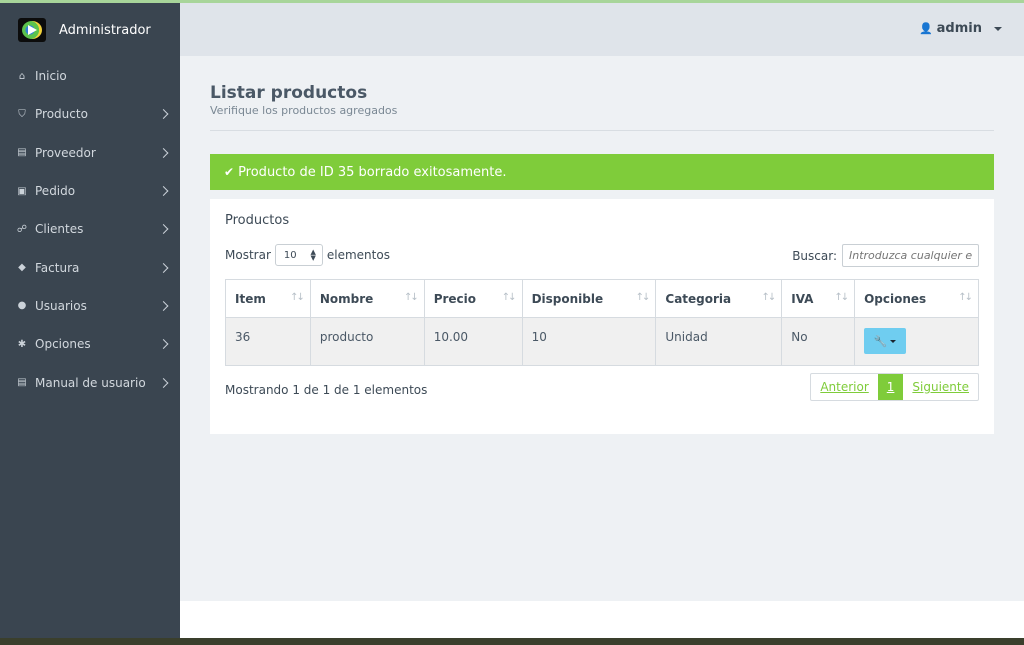 This screenshot has height=645, width=1024. What do you see at coordinates (90, 191) in the screenshot?
I see `sidebar-item-pedido: ▣ Pedido` at bounding box center [90, 191].